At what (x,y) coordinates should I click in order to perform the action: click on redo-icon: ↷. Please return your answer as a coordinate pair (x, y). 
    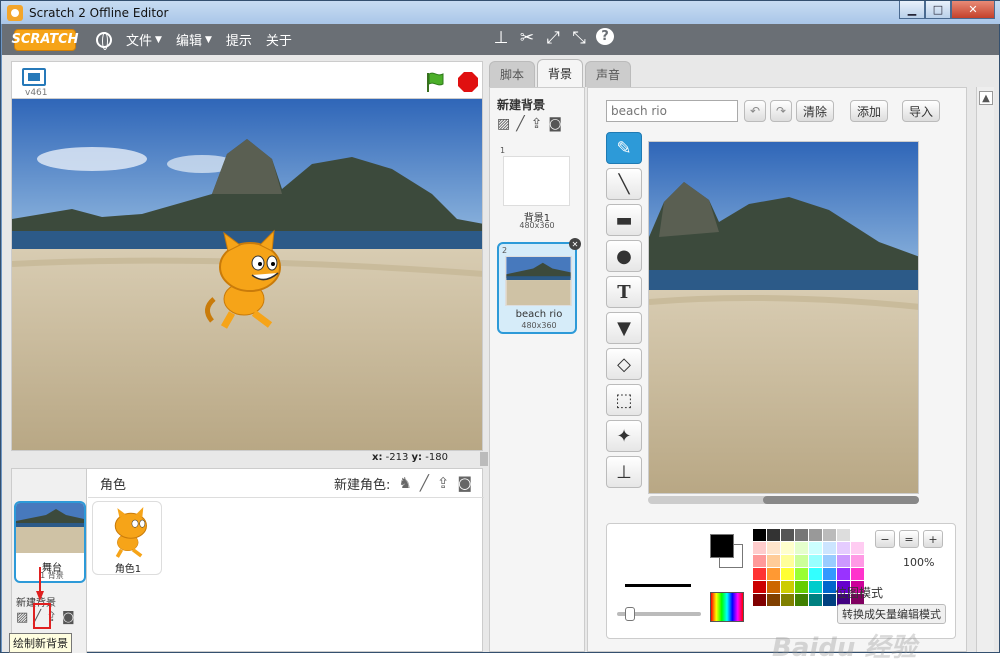
    Looking at the image, I should click on (781, 111).